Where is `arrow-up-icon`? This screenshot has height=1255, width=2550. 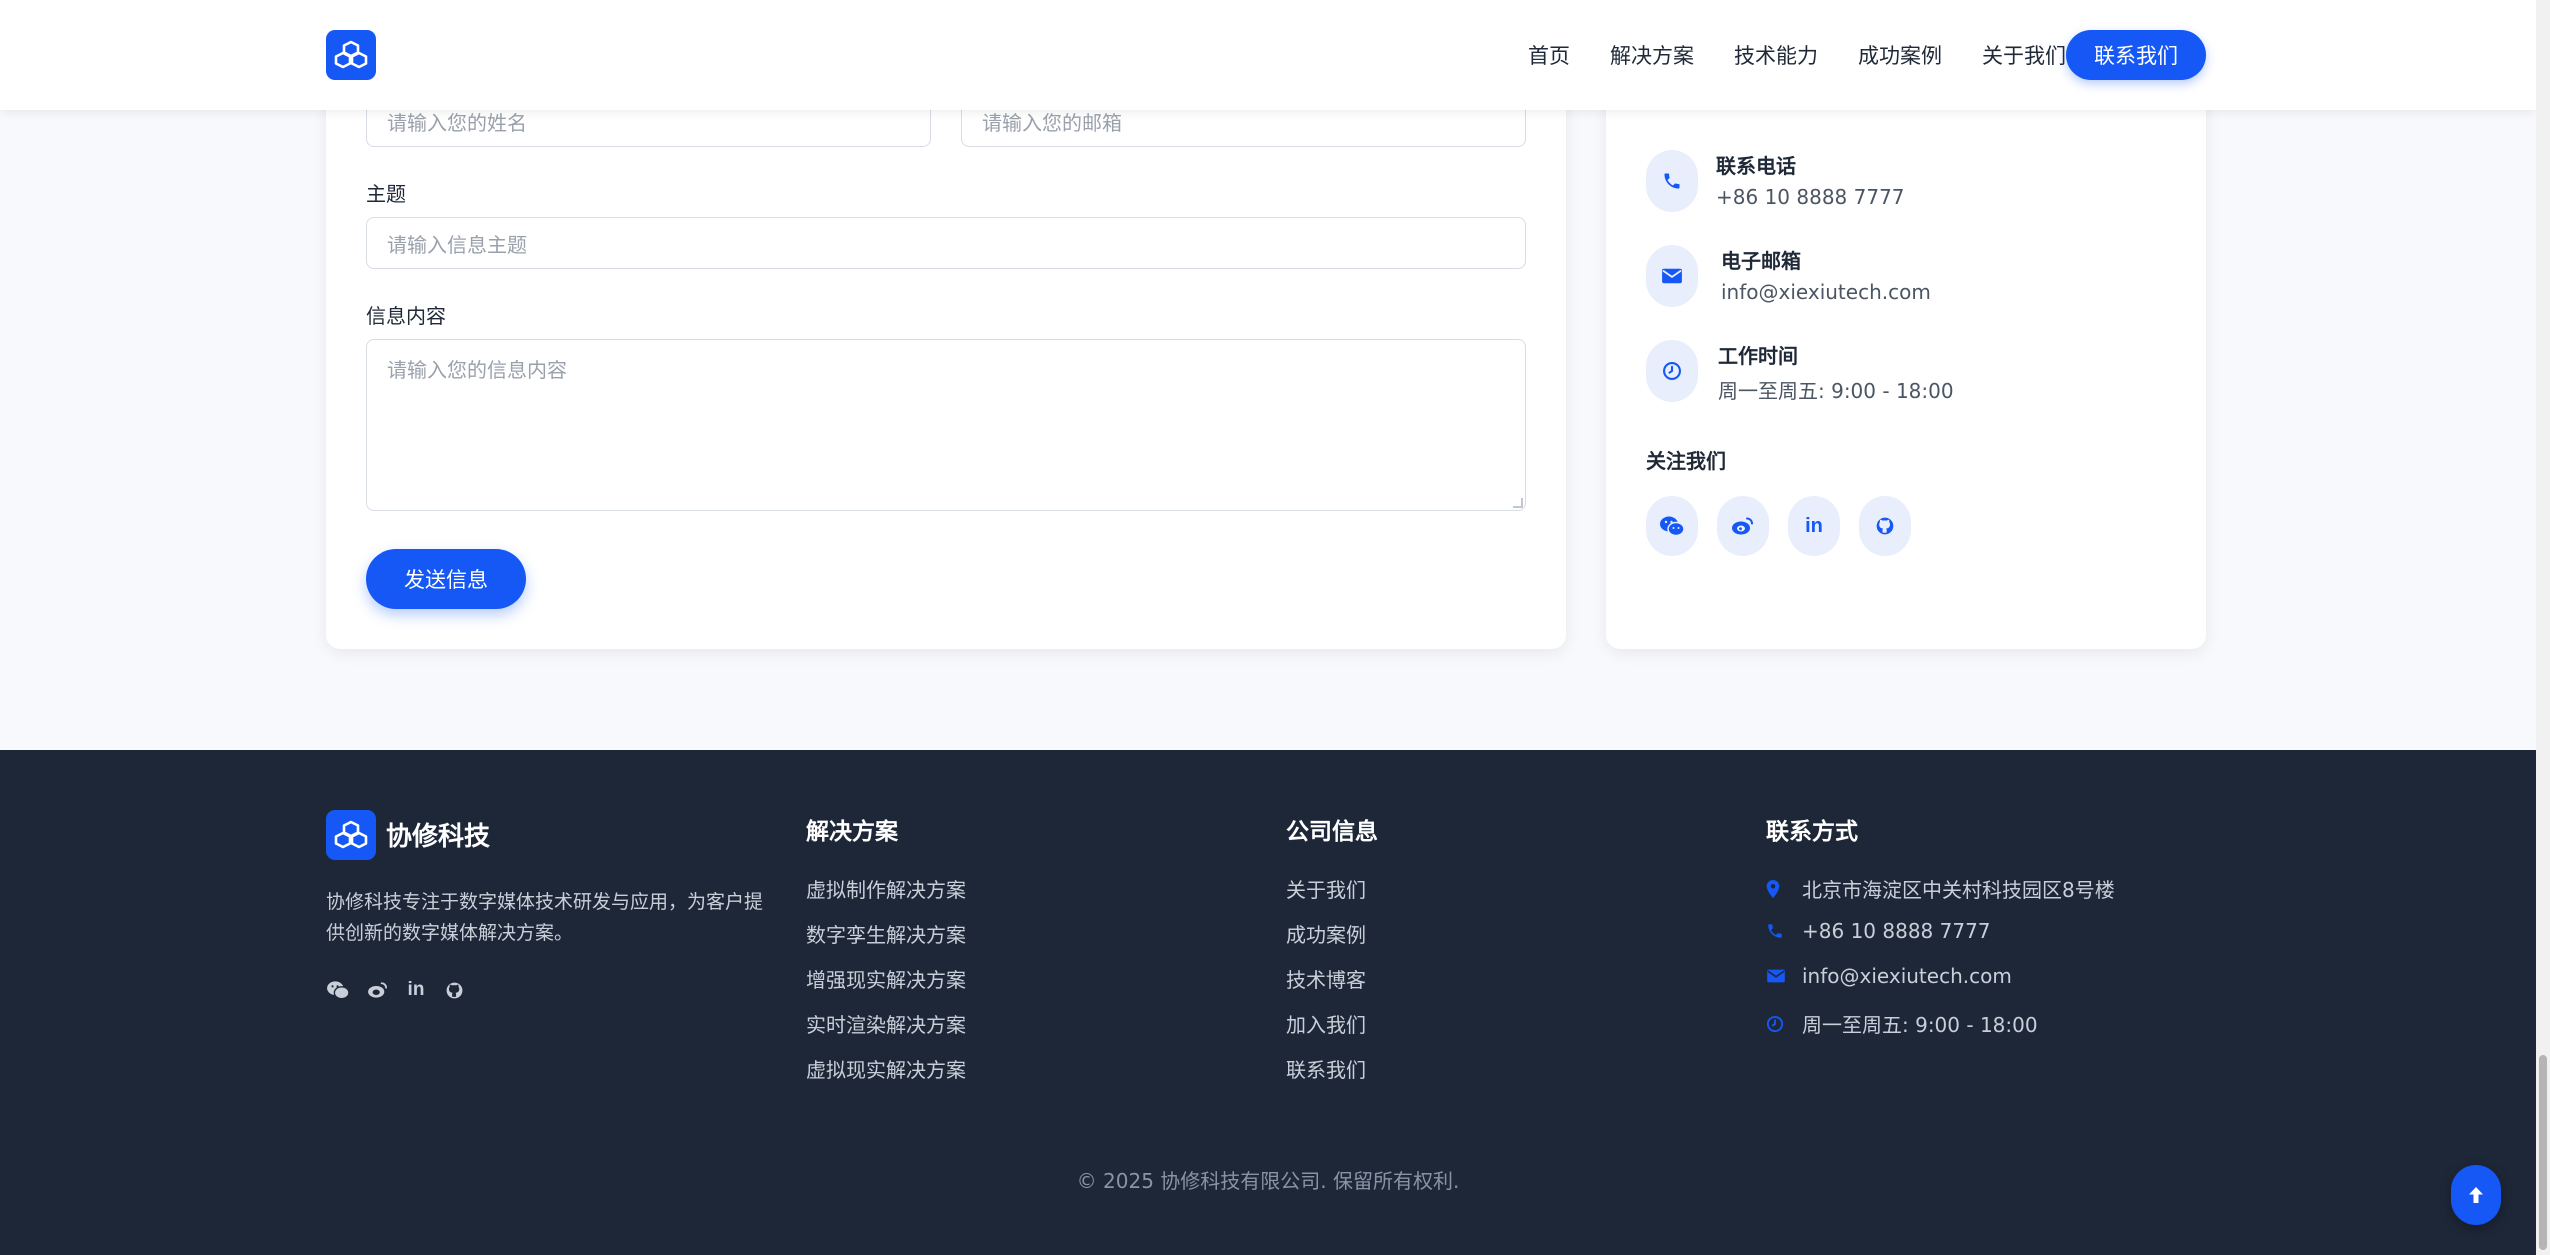 arrow-up-icon is located at coordinates (2476, 1195).